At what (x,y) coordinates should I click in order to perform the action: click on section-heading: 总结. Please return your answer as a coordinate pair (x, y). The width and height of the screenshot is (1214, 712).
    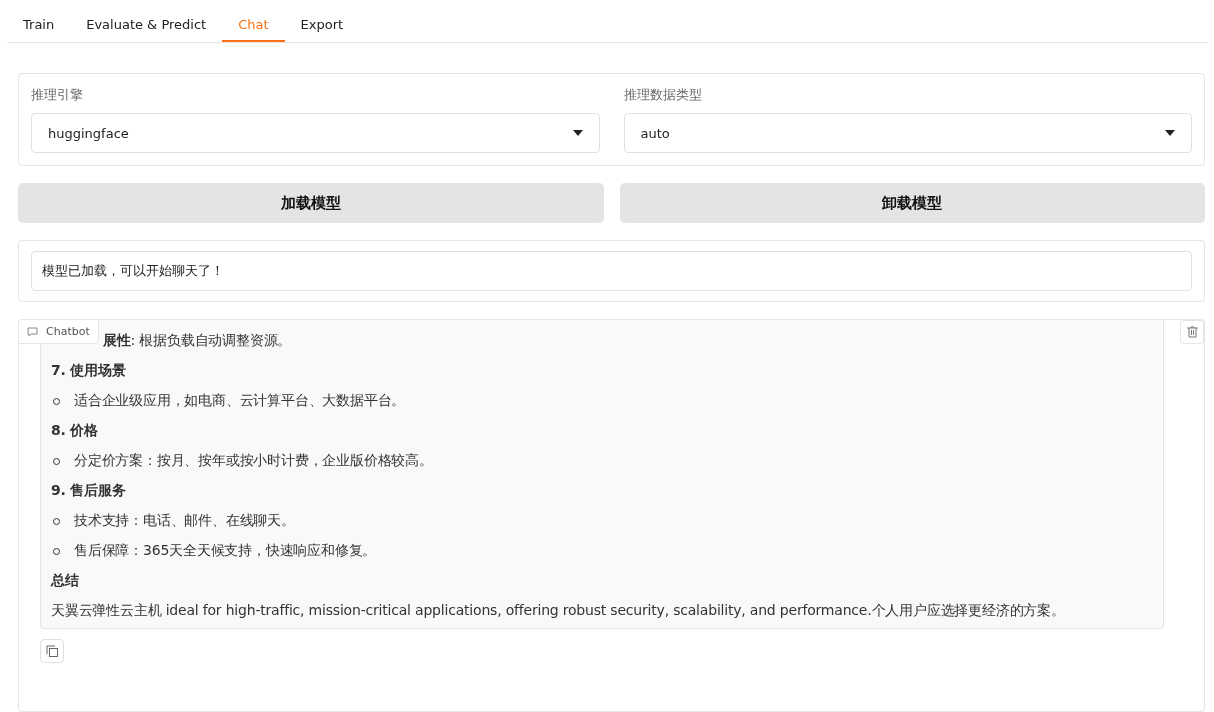
    Looking at the image, I should click on (65, 581).